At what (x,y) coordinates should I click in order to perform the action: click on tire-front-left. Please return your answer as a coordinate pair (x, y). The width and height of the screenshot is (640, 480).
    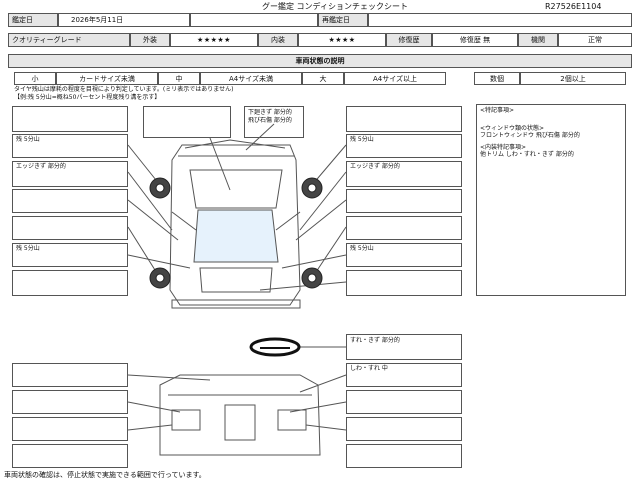
    Looking at the image, I should click on (160, 188).